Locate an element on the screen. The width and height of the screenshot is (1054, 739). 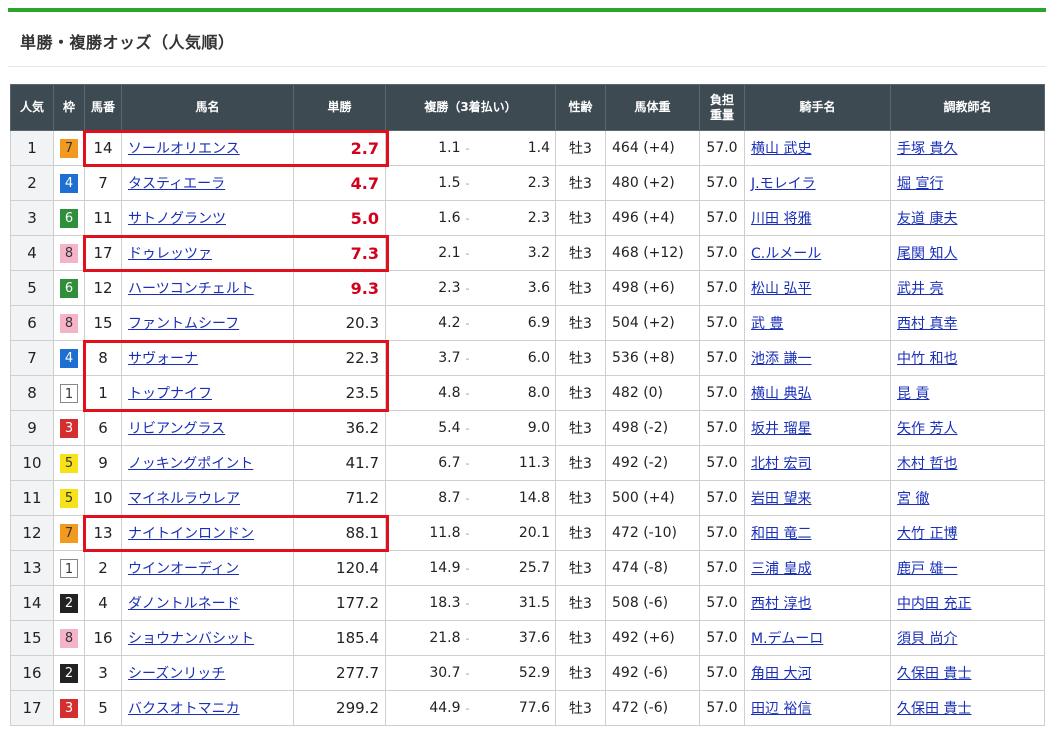
jockey-weight-cell: 57.0 is located at coordinates (722, 638).